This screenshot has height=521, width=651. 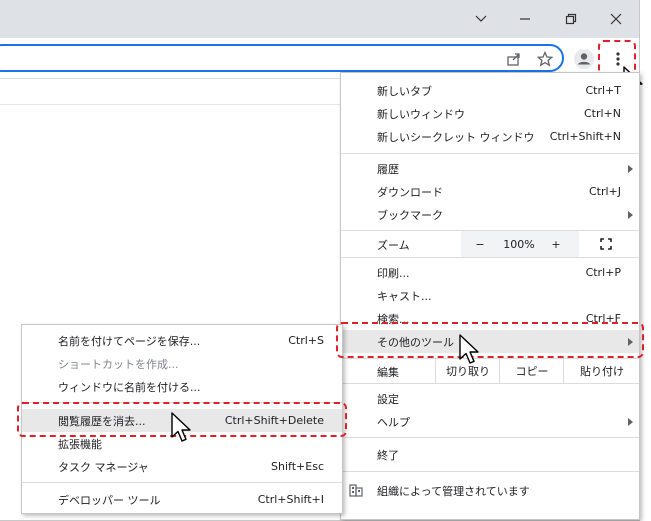 I want to click on menu-item-label: デベロッパー ツール, so click(x=109, y=500).